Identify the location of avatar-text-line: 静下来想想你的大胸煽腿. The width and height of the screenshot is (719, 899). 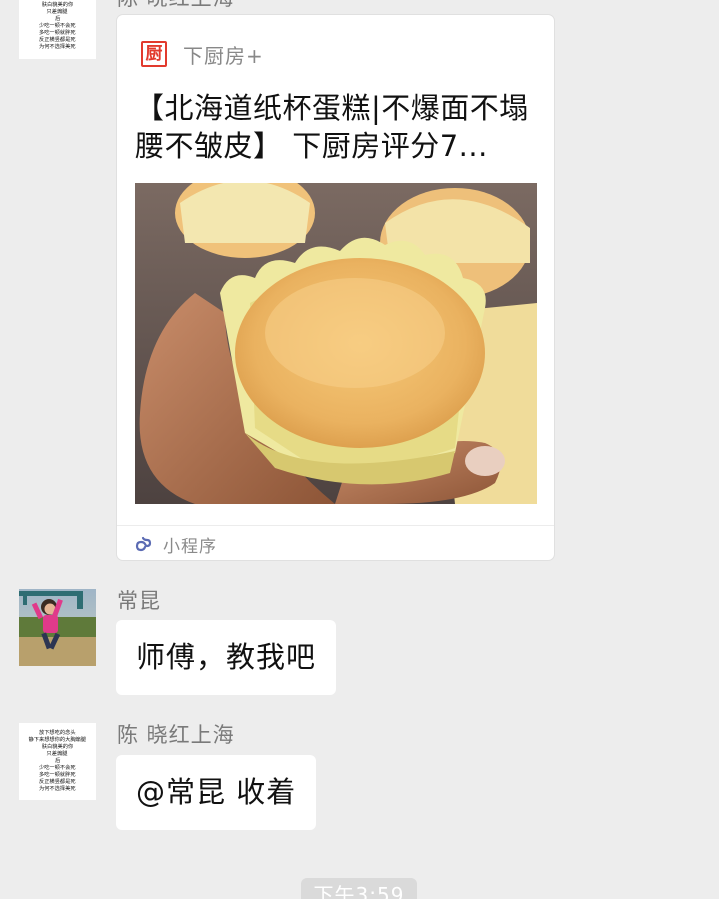
(57, 740).